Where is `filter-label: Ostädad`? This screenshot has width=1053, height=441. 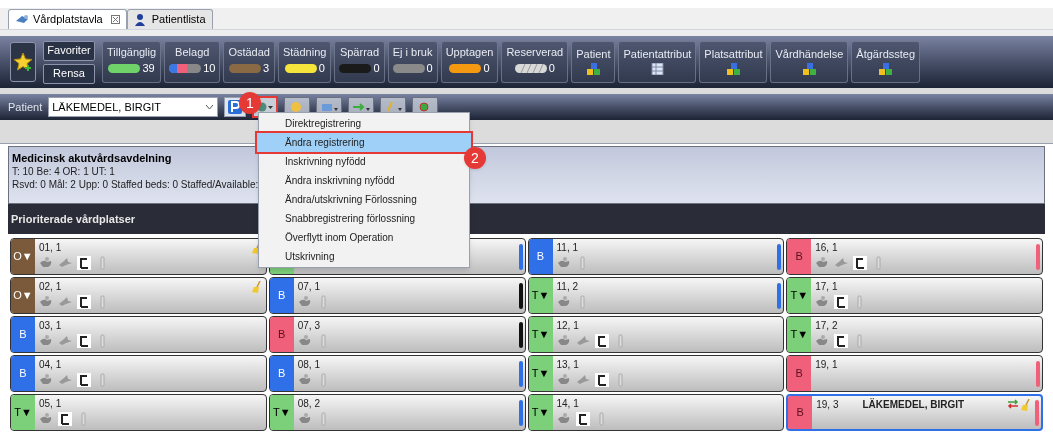
filter-label: Ostädad is located at coordinates (249, 53).